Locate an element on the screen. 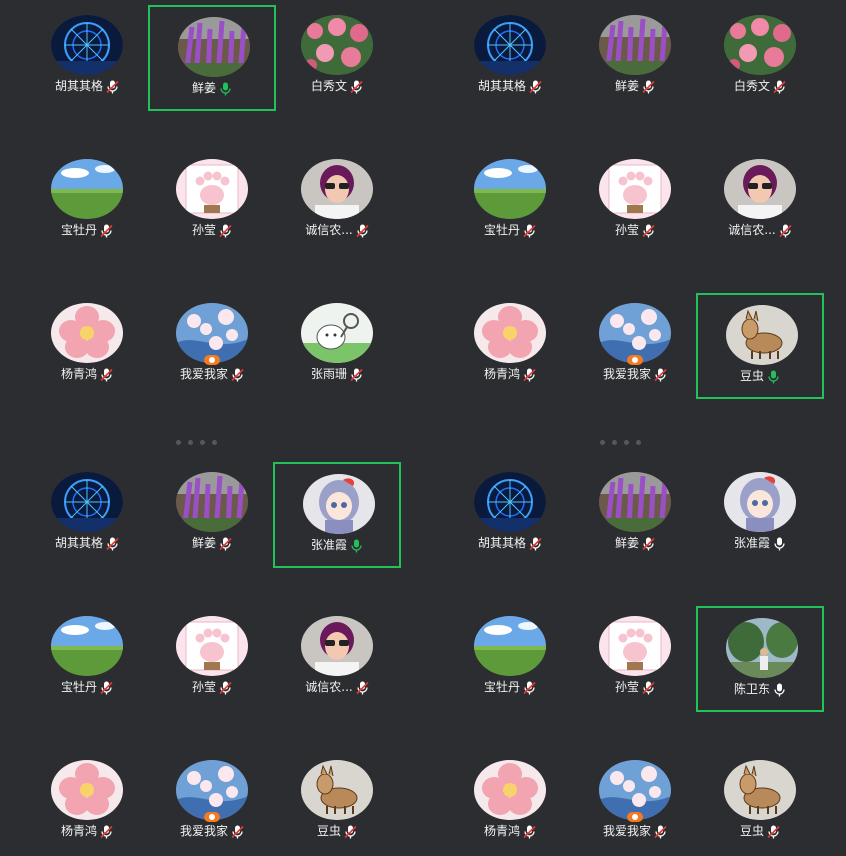  participant-label: 豆虫 is located at coordinates (337, 831).